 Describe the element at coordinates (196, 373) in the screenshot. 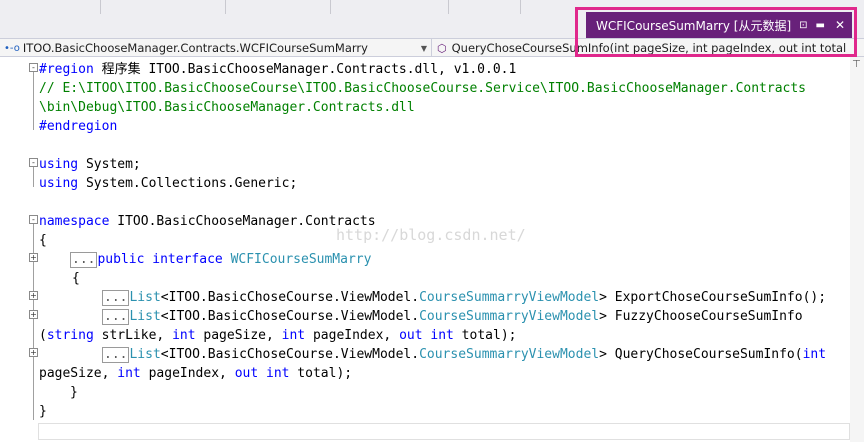

I see `code-line: pageSize, int pageIndex, out int total);` at that location.